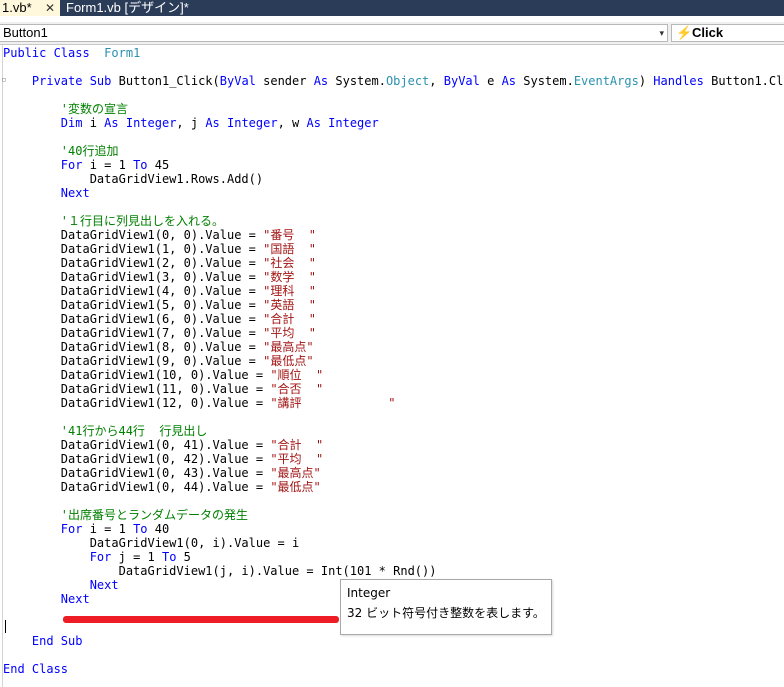 Image resolution: width=784 pixels, height=687 pixels. What do you see at coordinates (545, 81) in the screenshot?
I see `code-token: System.` at bounding box center [545, 81].